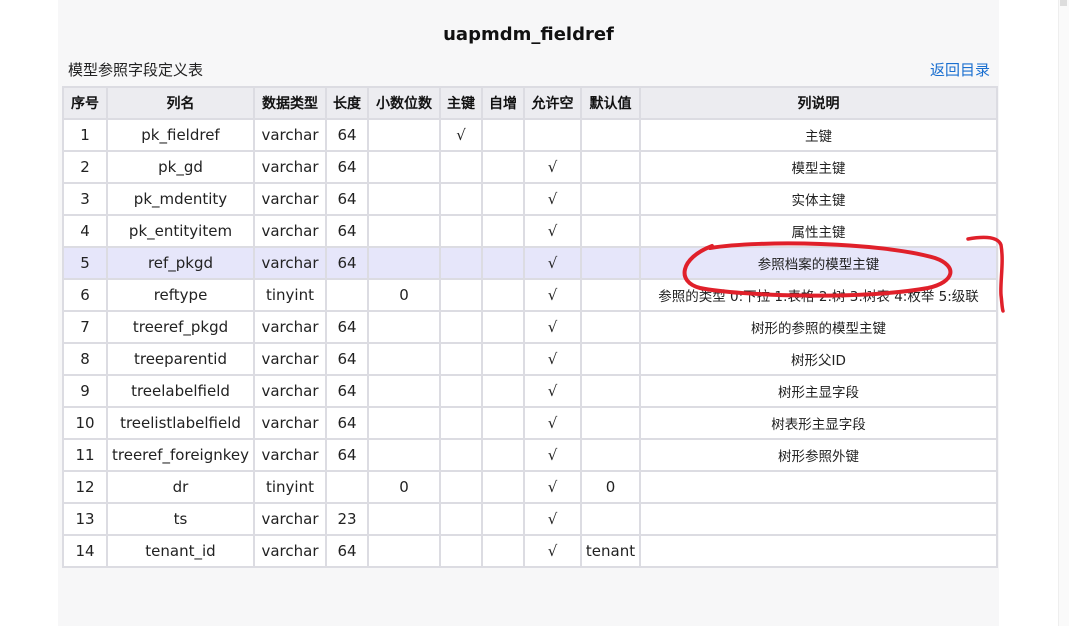 The image size is (1069, 626). Describe the element at coordinates (818, 263) in the screenshot. I see `cell-description: 参照档案的模型主键` at that location.